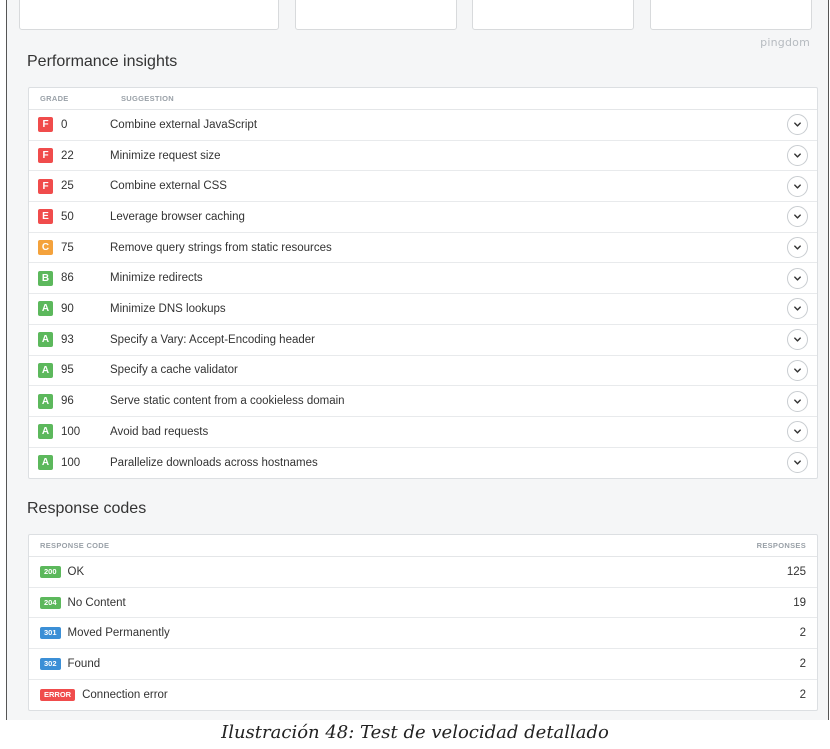 The height and width of the screenshot is (749, 830). What do you see at coordinates (84, 663) in the screenshot?
I see `response-label: Found` at bounding box center [84, 663].